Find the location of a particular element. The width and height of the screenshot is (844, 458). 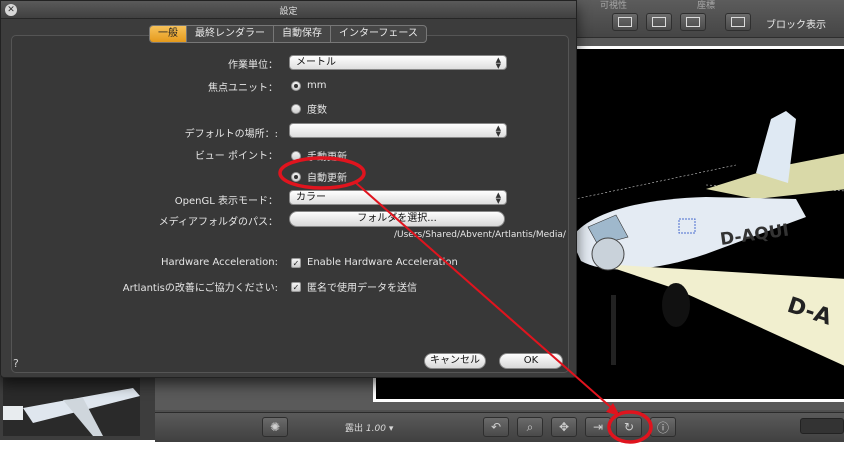

default-location-label: デフォルトの場所：: is located at coordinates (231, 134).